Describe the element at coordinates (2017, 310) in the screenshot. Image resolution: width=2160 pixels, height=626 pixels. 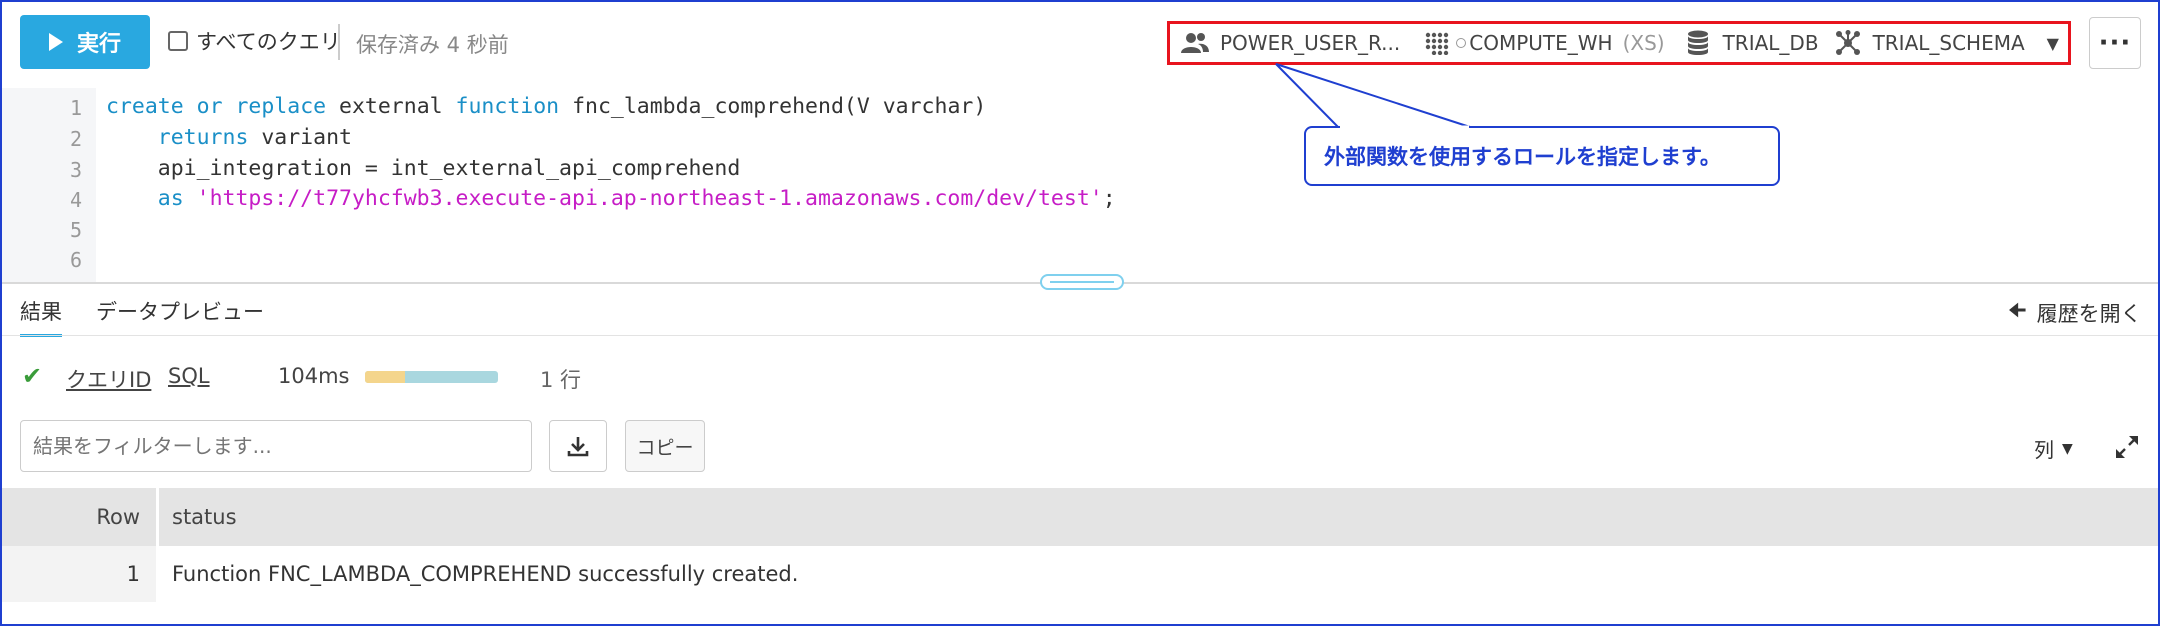
I see `arrow-left-icon: 🠈` at that location.